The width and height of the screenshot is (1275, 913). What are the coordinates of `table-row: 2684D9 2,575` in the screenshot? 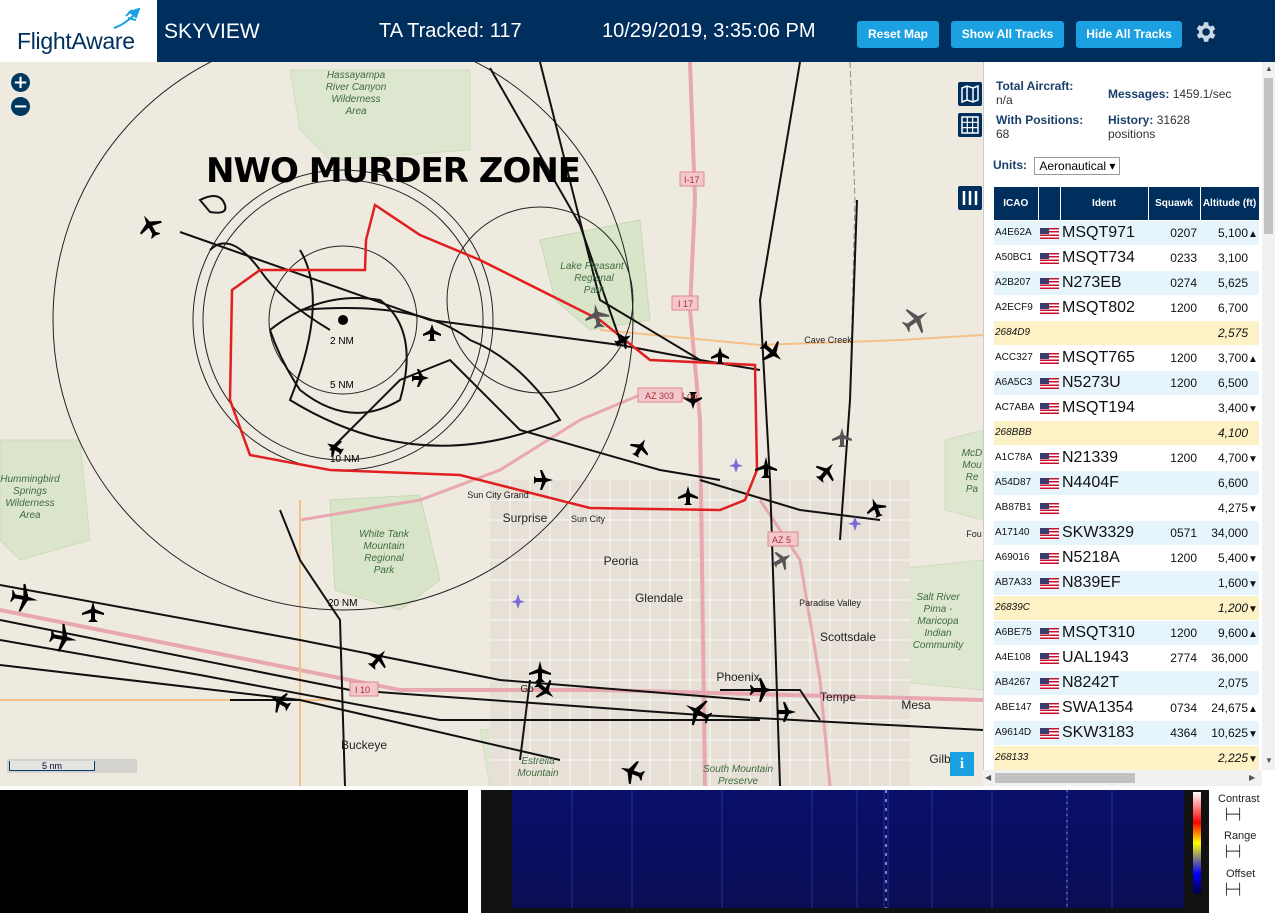 It's located at (1126, 332).